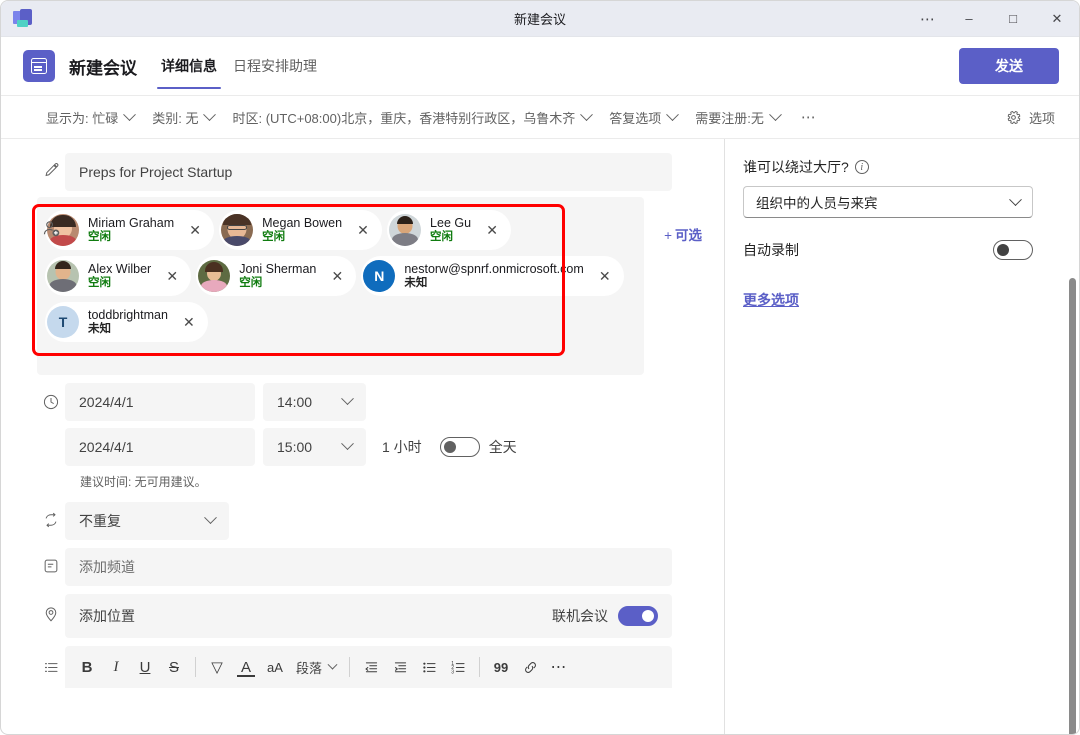  Describe the element at coordinates (314, 447) in the screenshot. I see `end-time-dropdown: 15:00` at that location.